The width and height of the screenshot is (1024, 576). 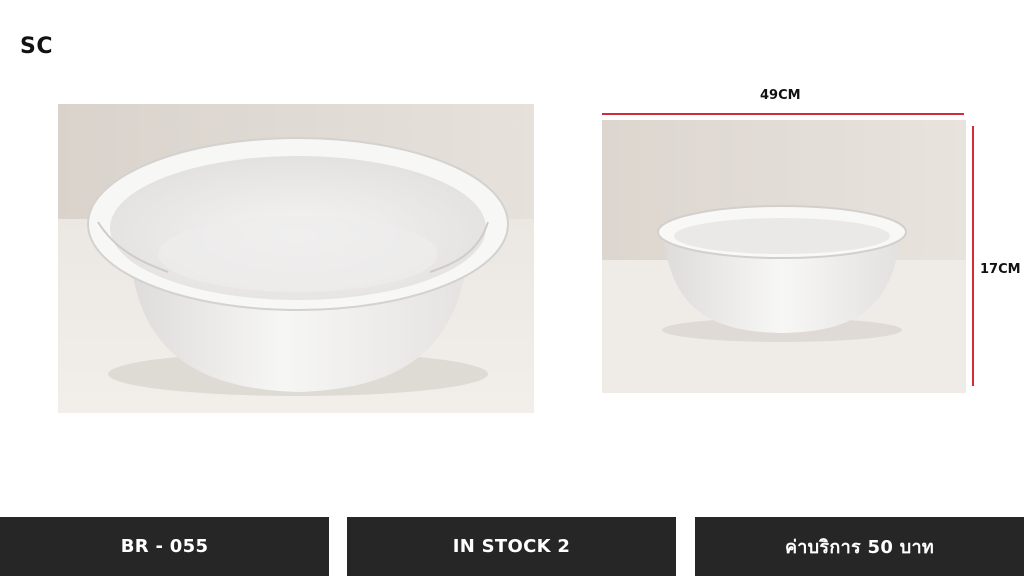 I want to click on brand-logo-text: SC, so click(x=36, y=46).